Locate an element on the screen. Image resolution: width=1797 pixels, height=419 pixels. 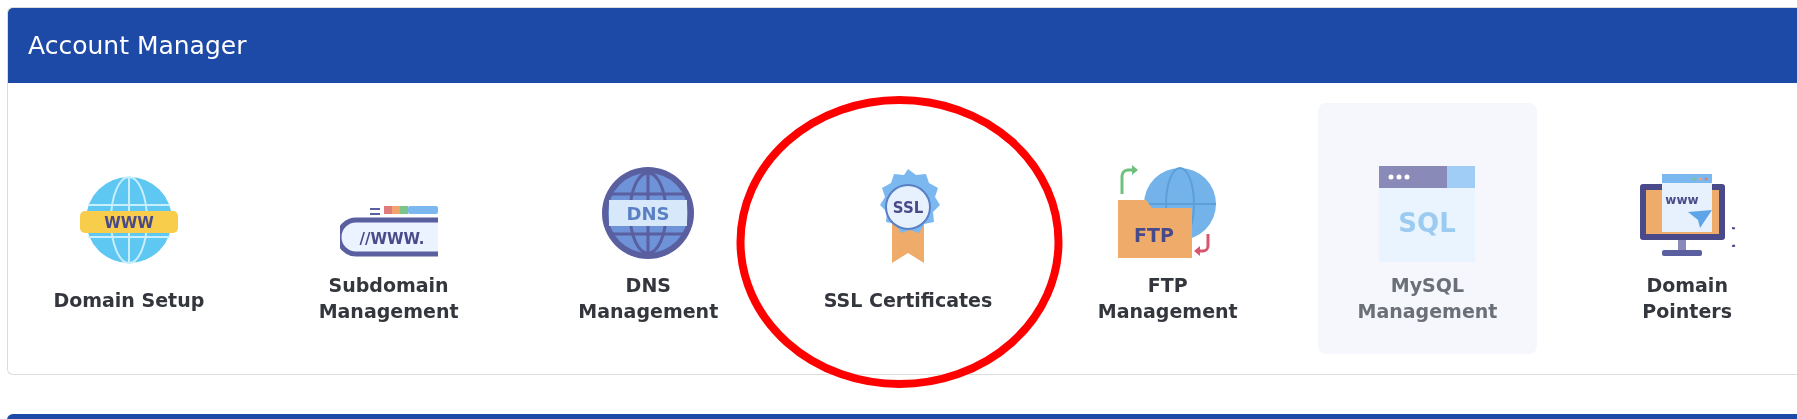
tool-label: DNS Management is located at coordinates (648, 298).